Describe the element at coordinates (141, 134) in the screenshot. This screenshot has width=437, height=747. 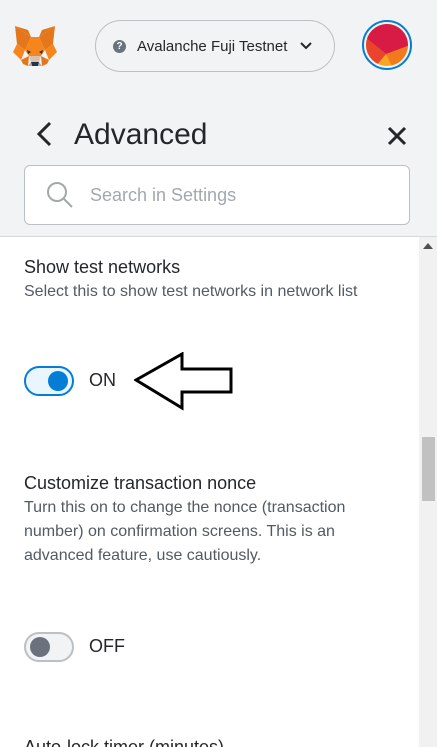
I see `page-title: Advanced` at that location.